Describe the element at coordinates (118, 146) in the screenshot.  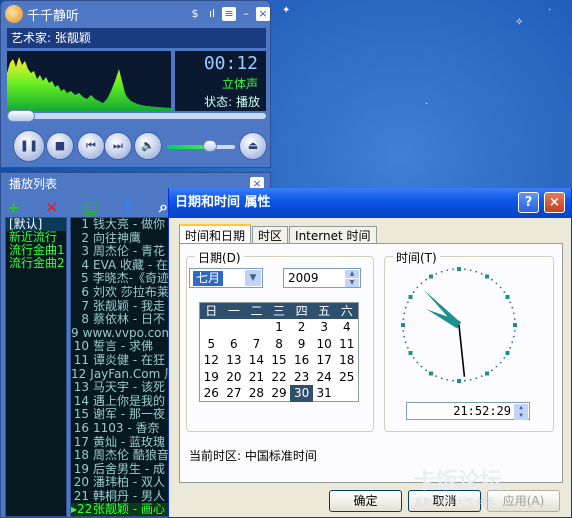
I see `next-button: ⏭` at that location.